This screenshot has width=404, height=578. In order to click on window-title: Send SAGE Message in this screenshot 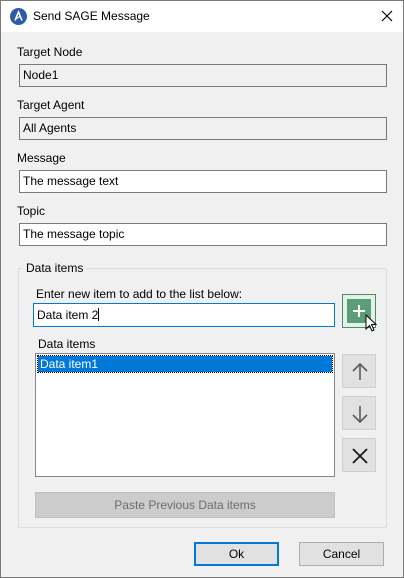, I will do `click(91, 16)`.